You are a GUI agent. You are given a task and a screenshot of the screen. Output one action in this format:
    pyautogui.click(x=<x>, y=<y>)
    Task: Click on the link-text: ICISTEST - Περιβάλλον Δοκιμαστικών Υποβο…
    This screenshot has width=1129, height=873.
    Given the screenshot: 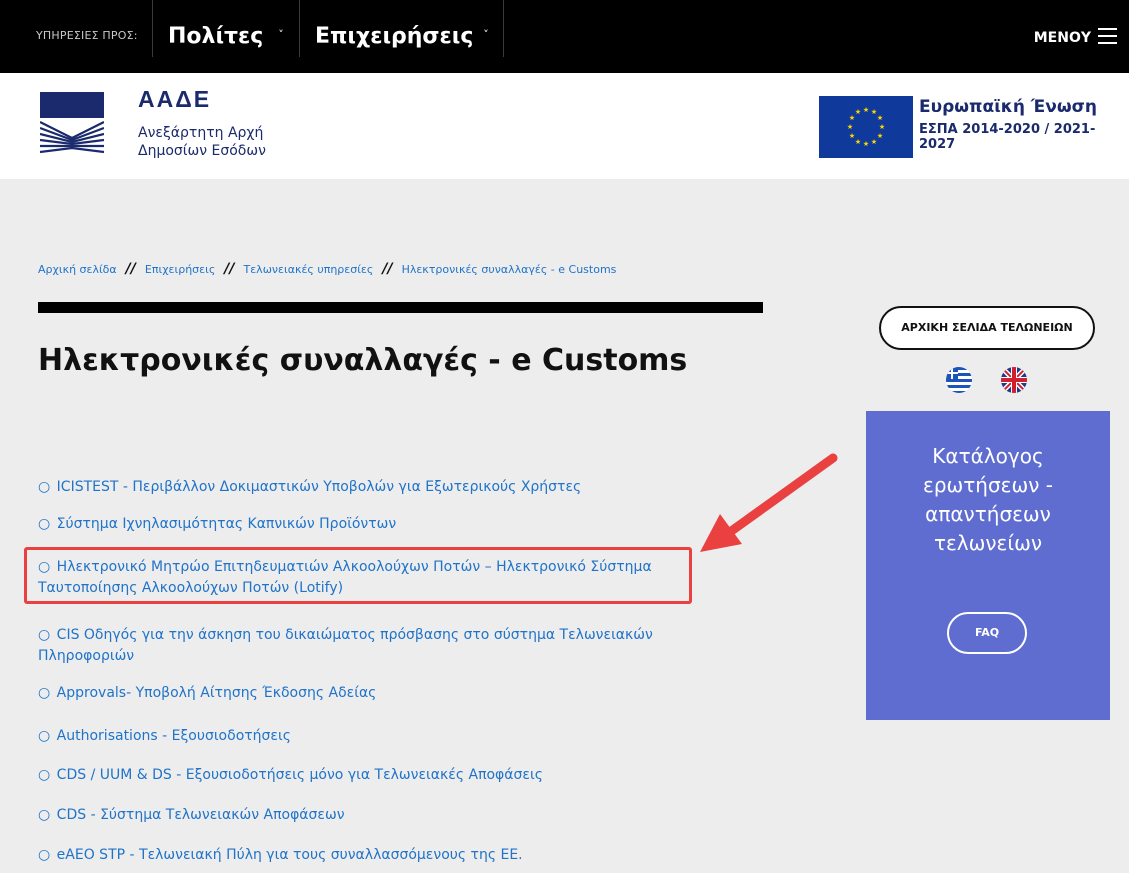 What is the action you would take?
    pyautogui.click(x=319, y=487)
    